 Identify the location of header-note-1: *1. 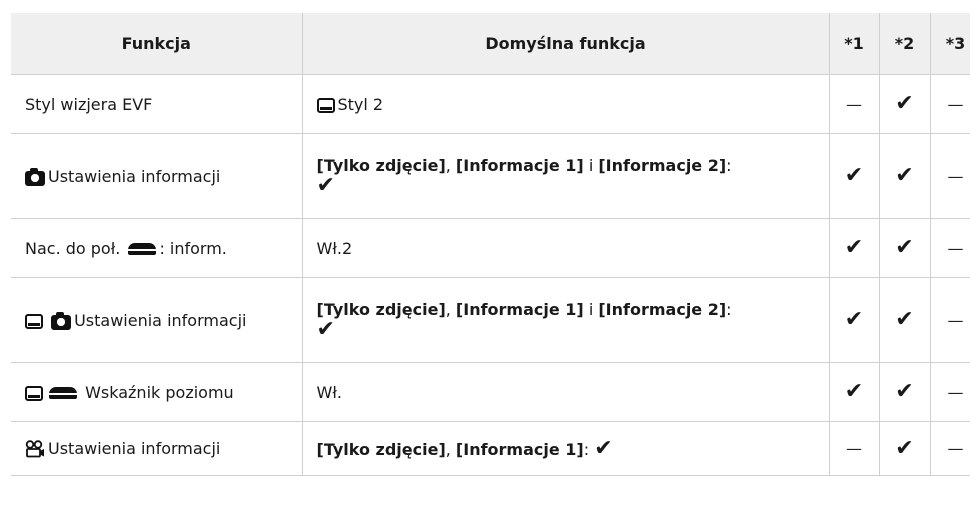
(854, 44).